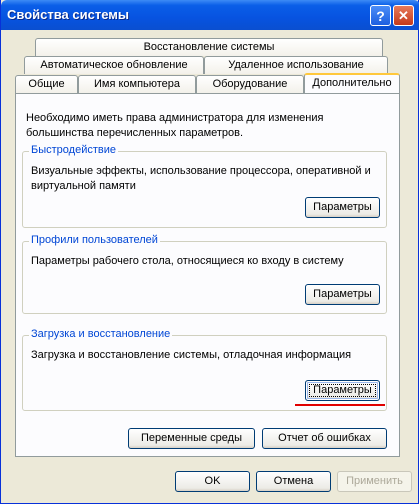 This screenshot has height=504, width=419. I want to click on ok-button: OK, so click(212, 481).